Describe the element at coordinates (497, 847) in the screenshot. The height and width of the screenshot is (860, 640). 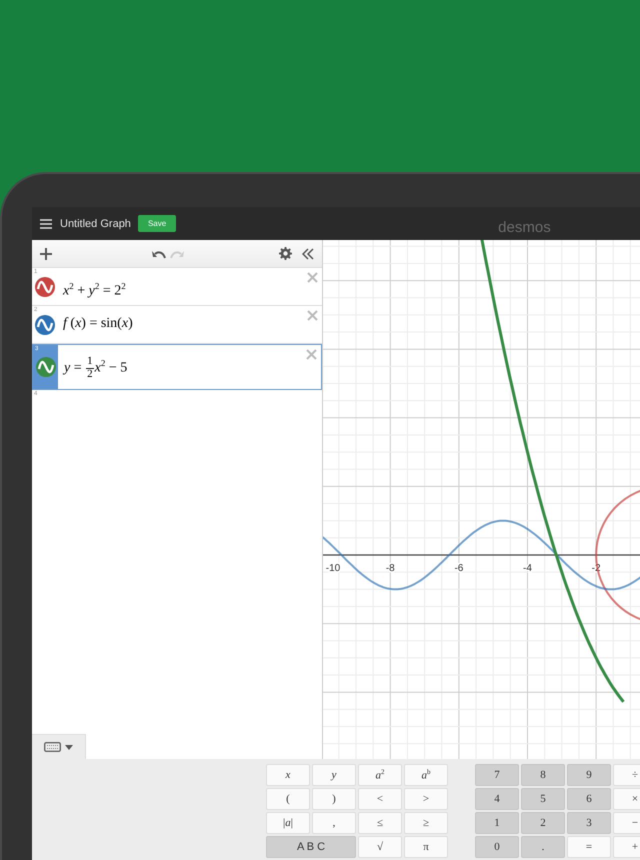
I see `keypad-key: 0` at that location.